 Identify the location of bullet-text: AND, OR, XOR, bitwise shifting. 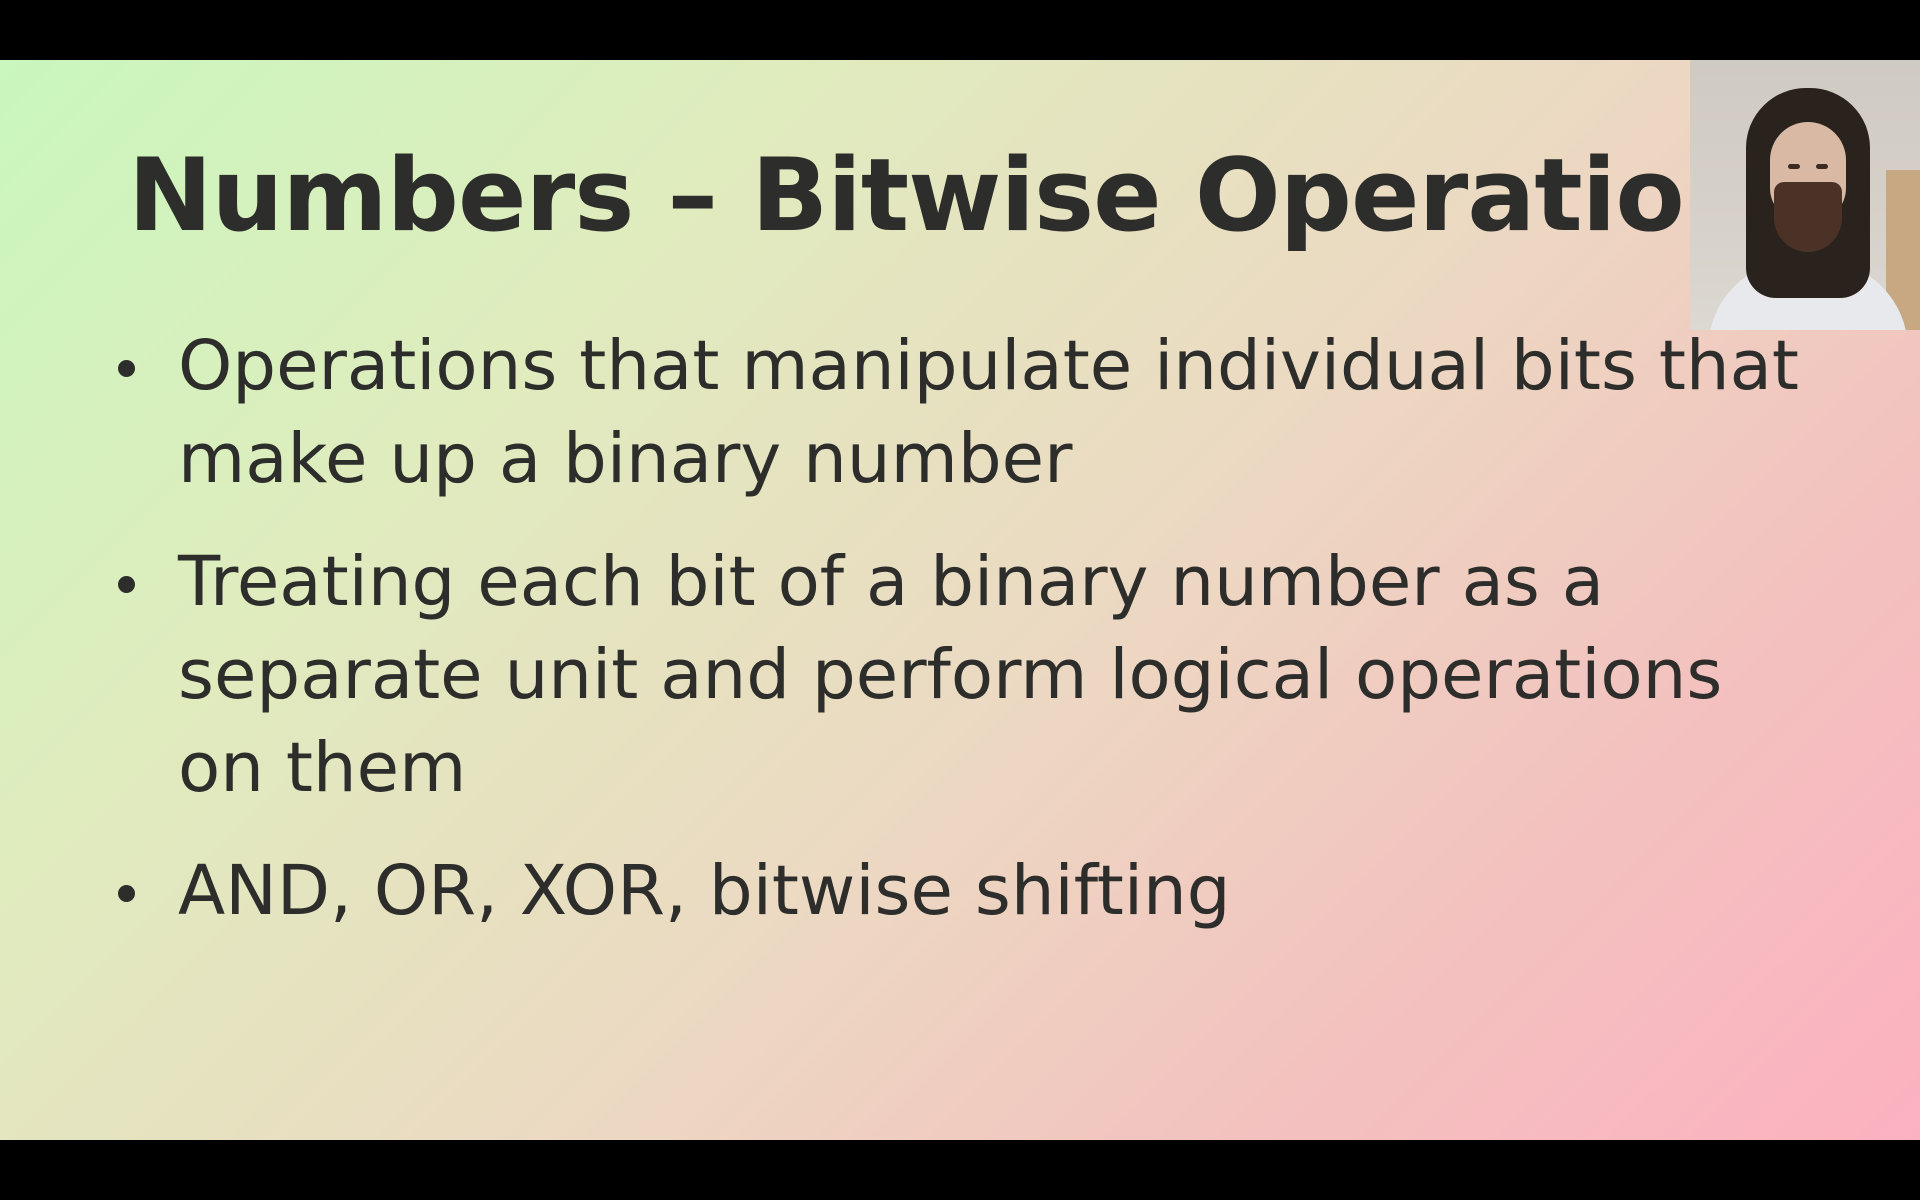
(704, 891).